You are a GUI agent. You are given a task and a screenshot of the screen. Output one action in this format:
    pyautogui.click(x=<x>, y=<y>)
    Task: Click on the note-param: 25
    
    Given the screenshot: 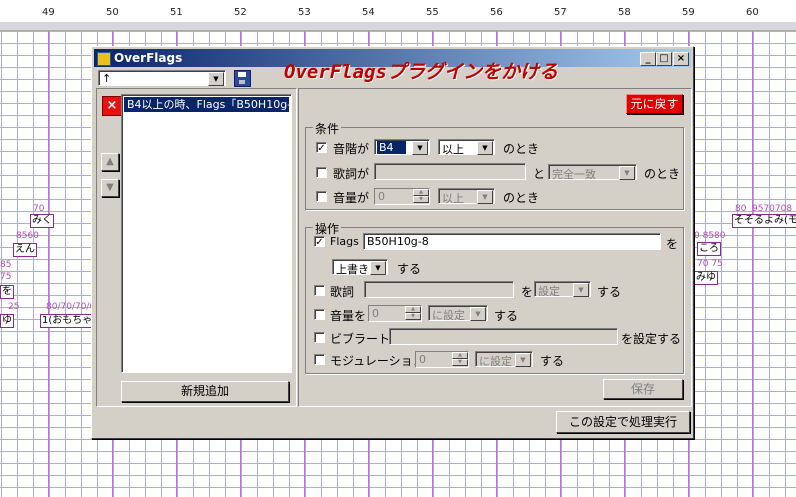 What is the action you would take?
    pyautogui.click(x=14, y=307)
    